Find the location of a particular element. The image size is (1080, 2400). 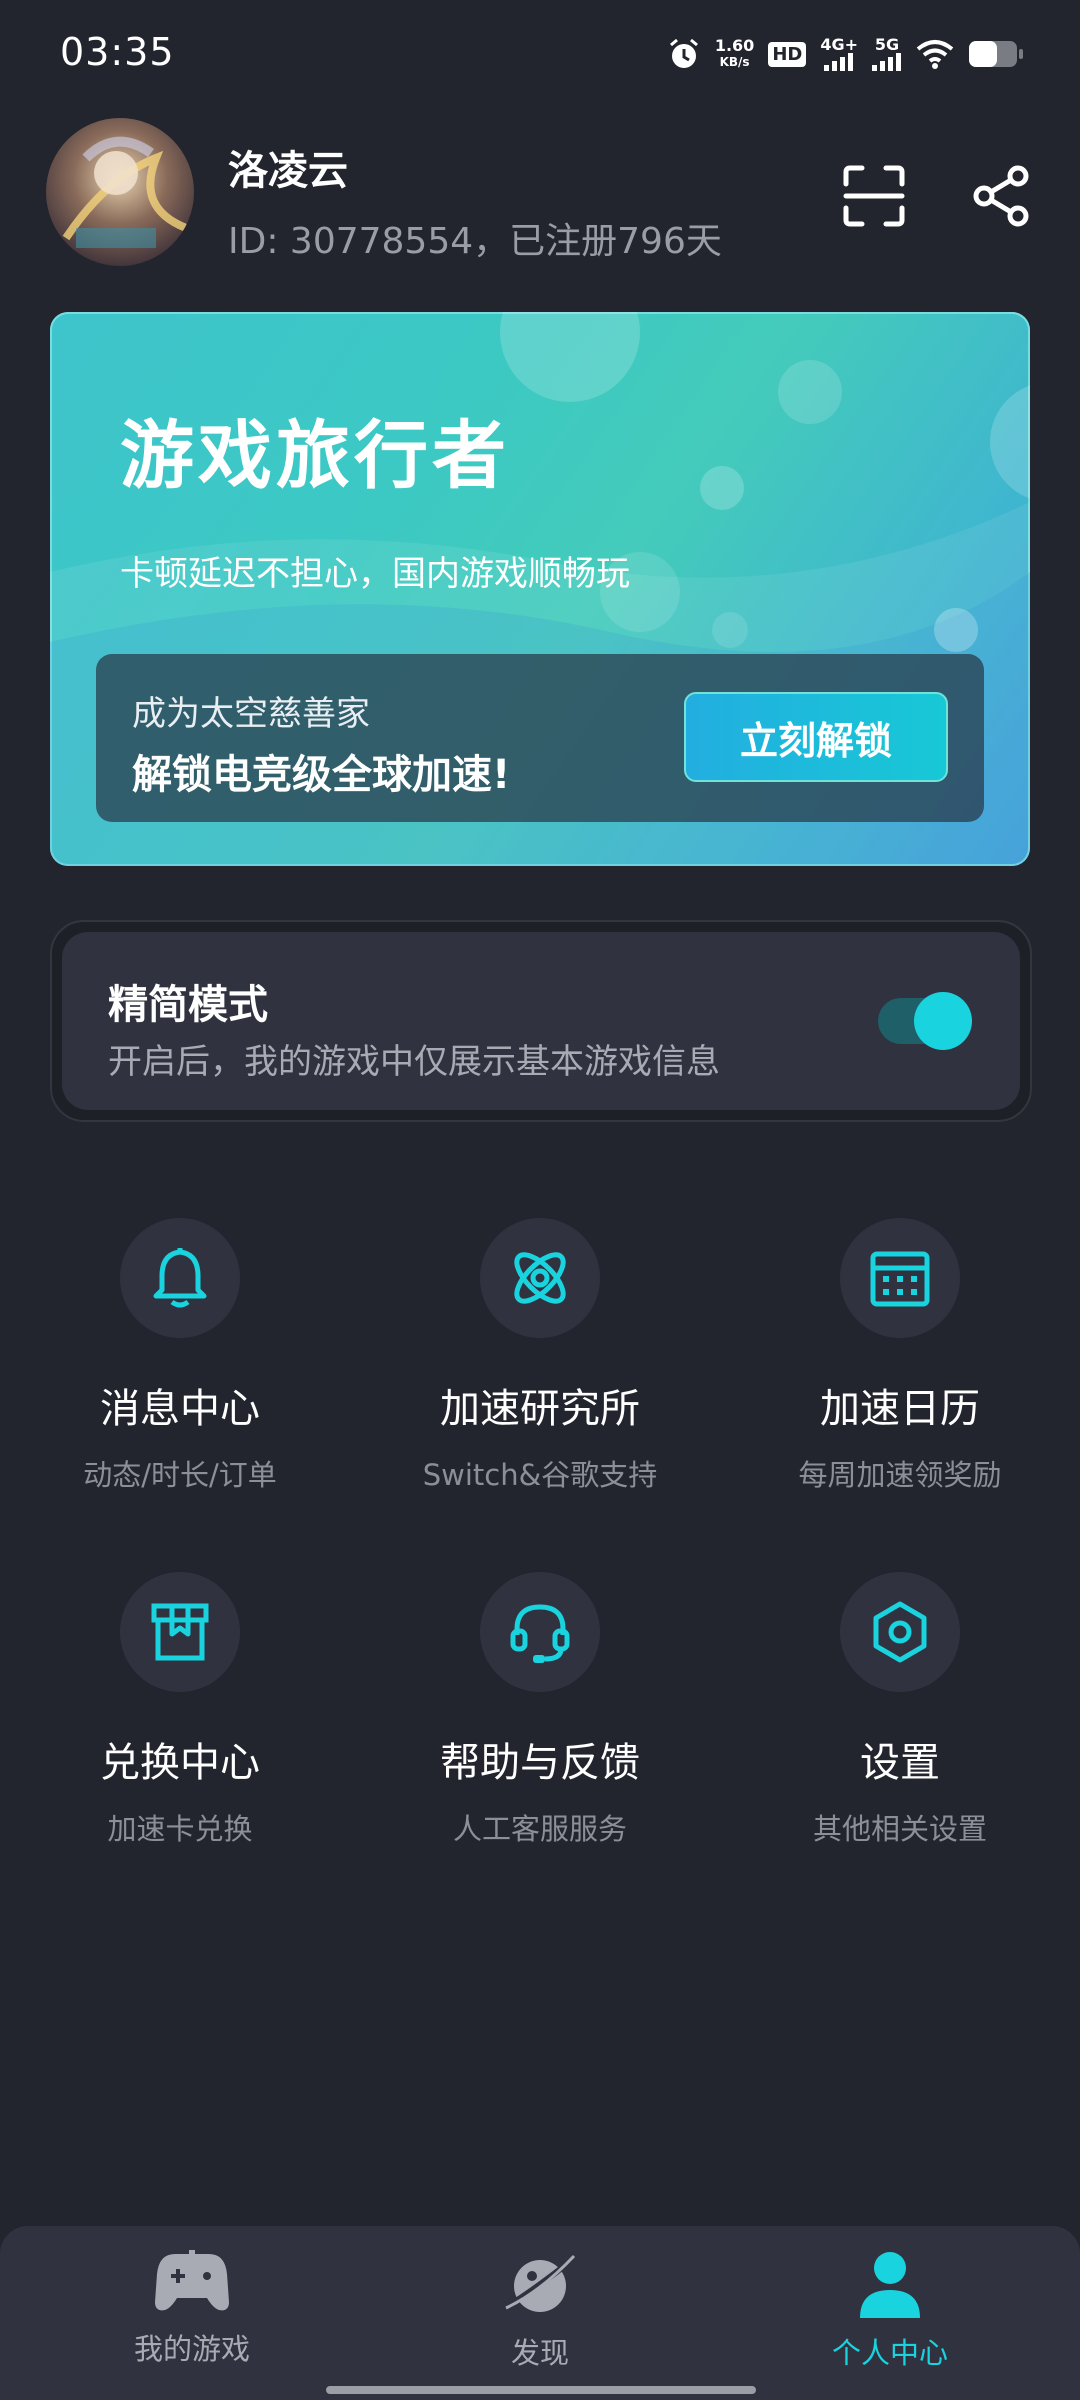

scan-icon is located at coordinates (874, 196).